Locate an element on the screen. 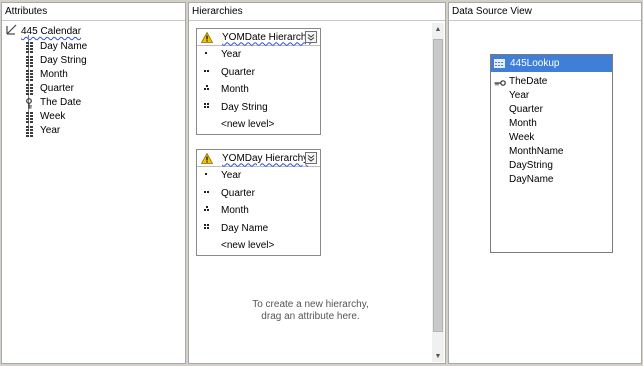 This screenshot has width=643, height=366. dsv-header: Data Source View is located at coordinates (545, 12).